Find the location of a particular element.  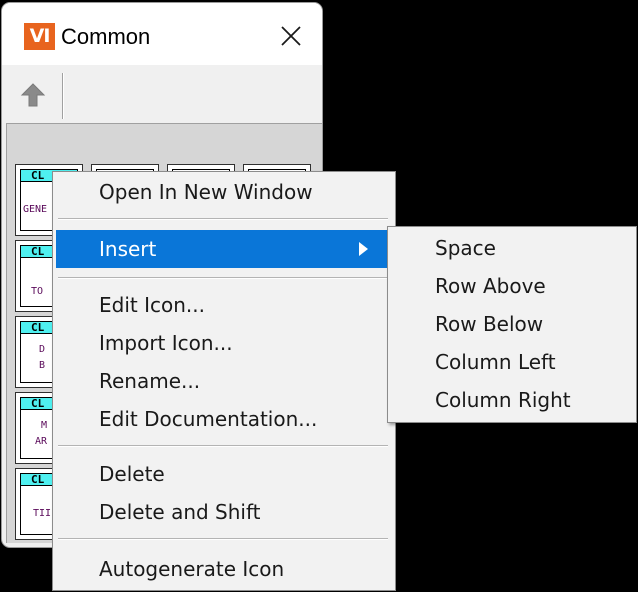

menu-item-open-in-new-window: Open In New Window is located at coordinates (223, 192).